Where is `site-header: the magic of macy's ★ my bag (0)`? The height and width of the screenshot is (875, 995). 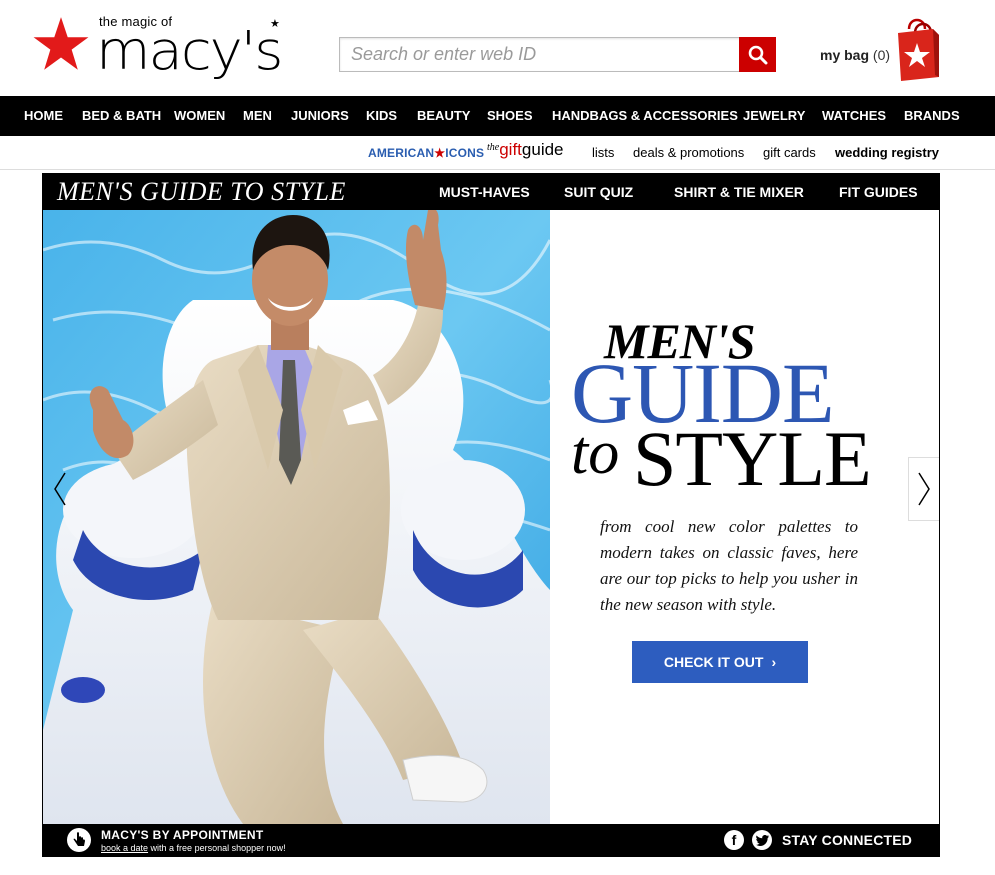 site-header: the magic of macy's ★ my bag (0) is located at coordinates (497, 48).